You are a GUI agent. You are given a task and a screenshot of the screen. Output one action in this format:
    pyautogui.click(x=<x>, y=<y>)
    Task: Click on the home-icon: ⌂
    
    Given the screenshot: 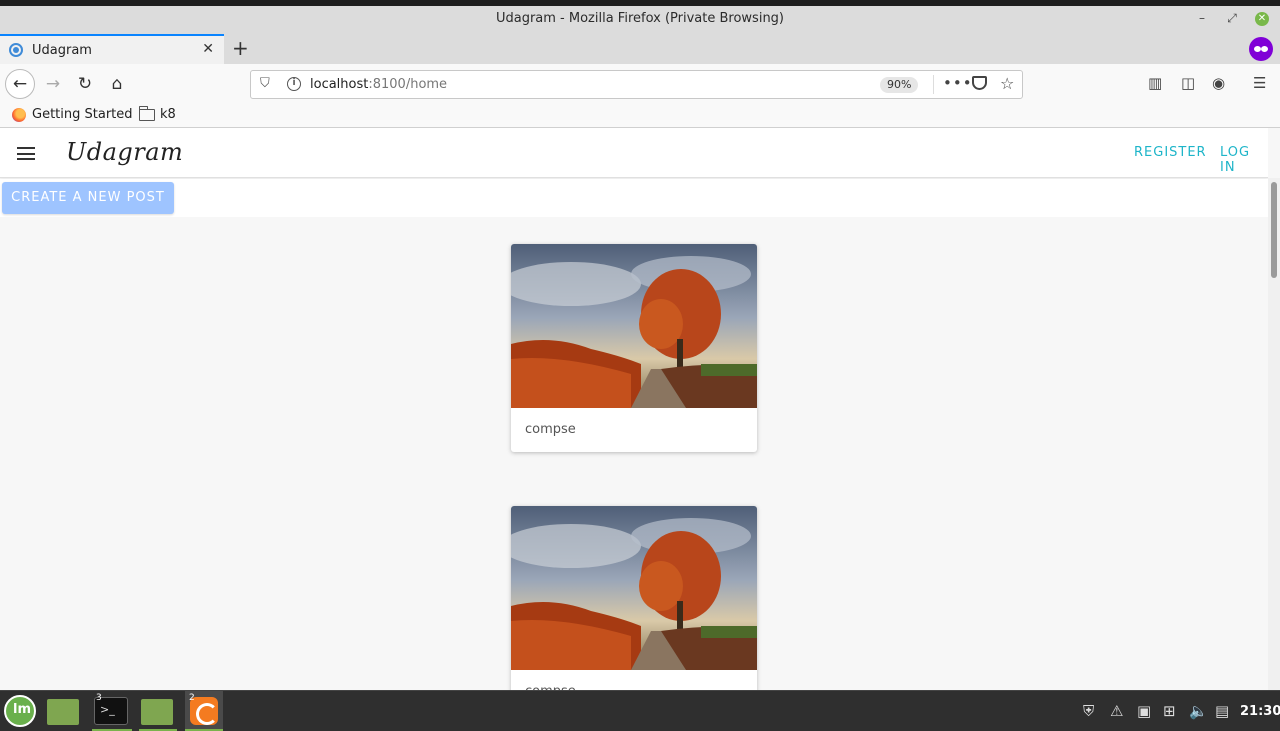 What is the action you would take?
    pyautogui.click(x=117, y=84)
    